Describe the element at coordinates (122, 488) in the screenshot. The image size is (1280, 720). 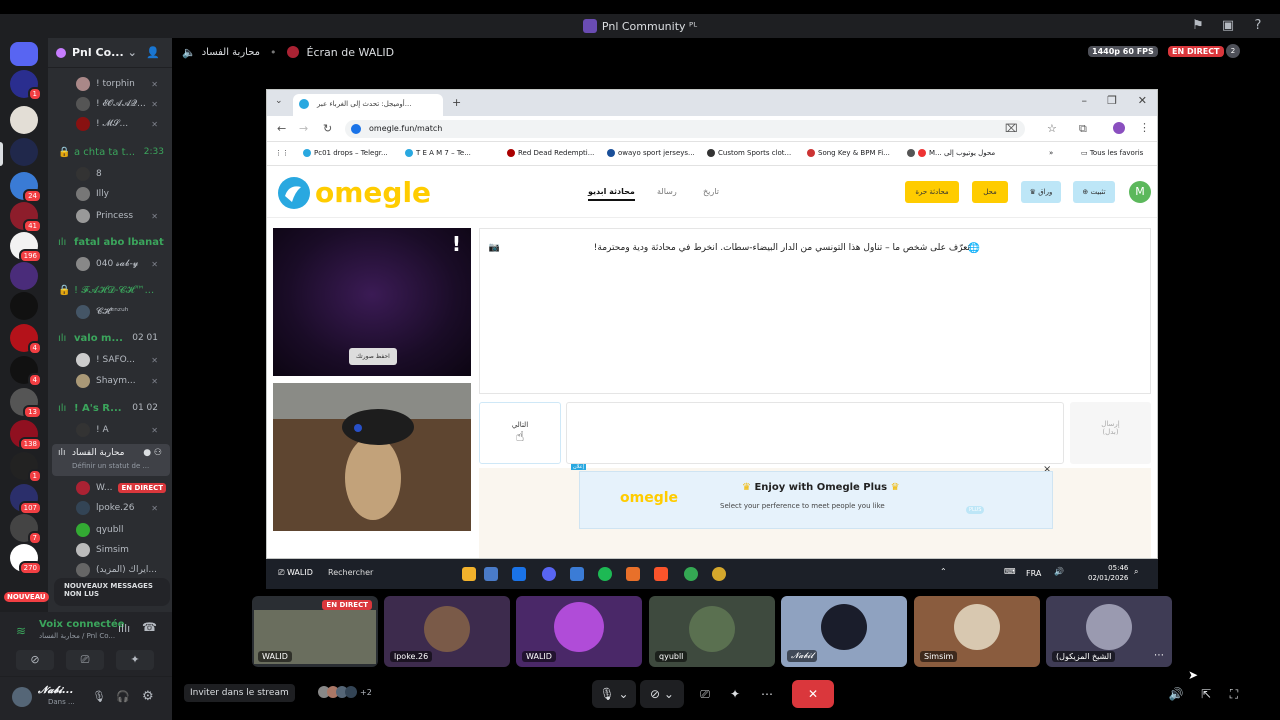
I see `voice-user: W... EN DIRECT` at that location.